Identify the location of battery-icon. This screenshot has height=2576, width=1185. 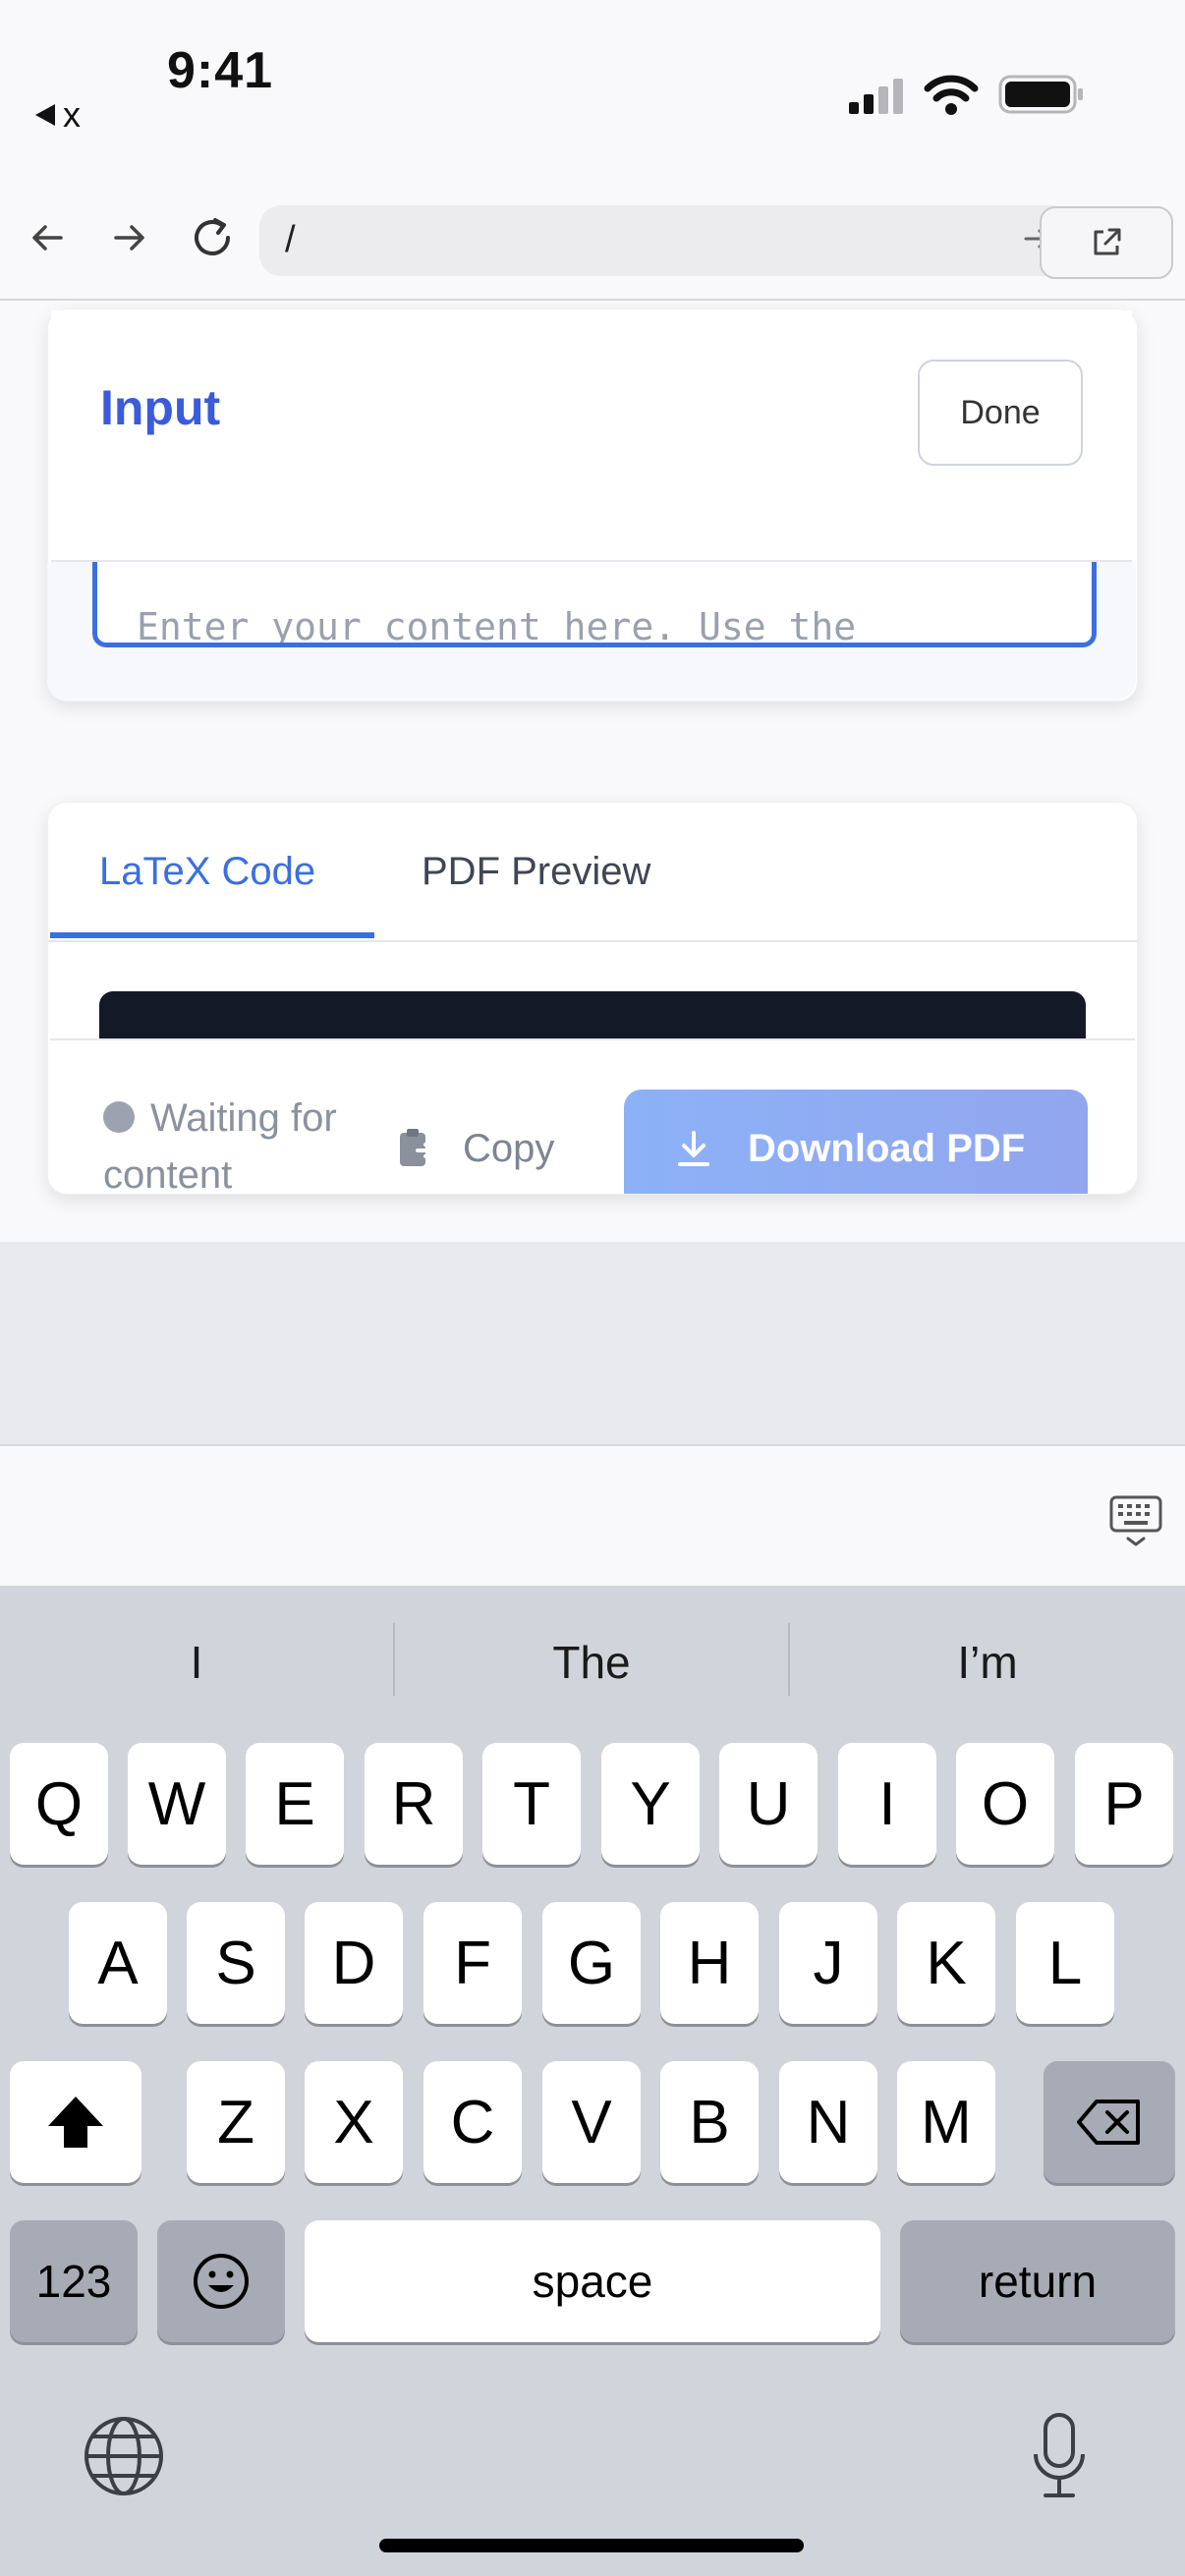
(1041, 94).